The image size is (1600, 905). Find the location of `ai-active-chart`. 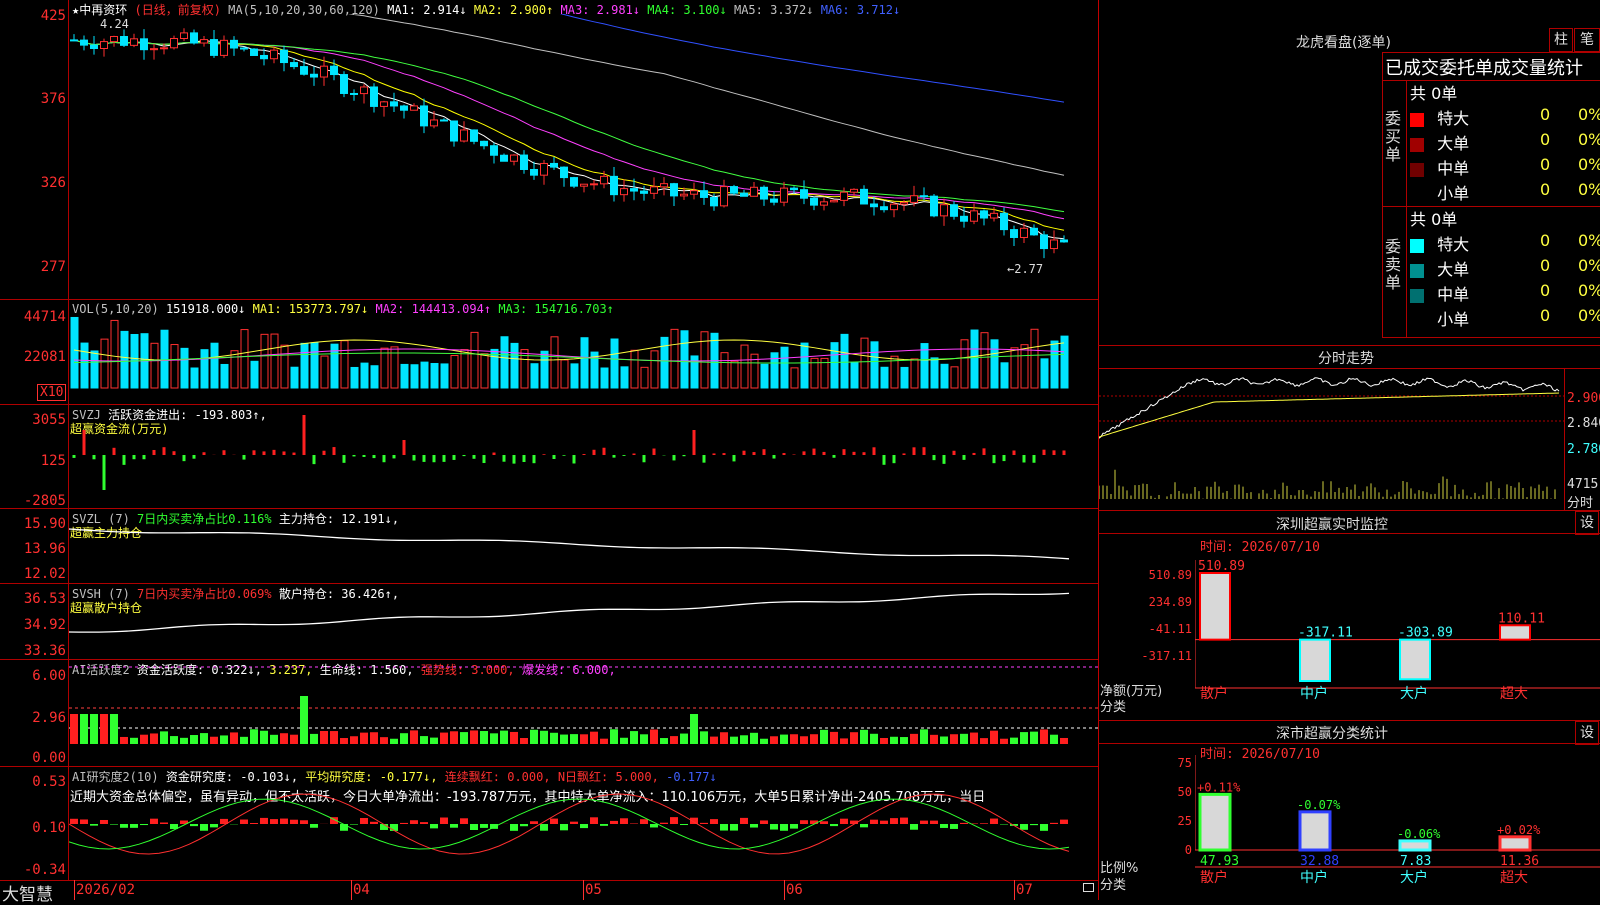

ai-active-chart is located at coordinates (583, 713).